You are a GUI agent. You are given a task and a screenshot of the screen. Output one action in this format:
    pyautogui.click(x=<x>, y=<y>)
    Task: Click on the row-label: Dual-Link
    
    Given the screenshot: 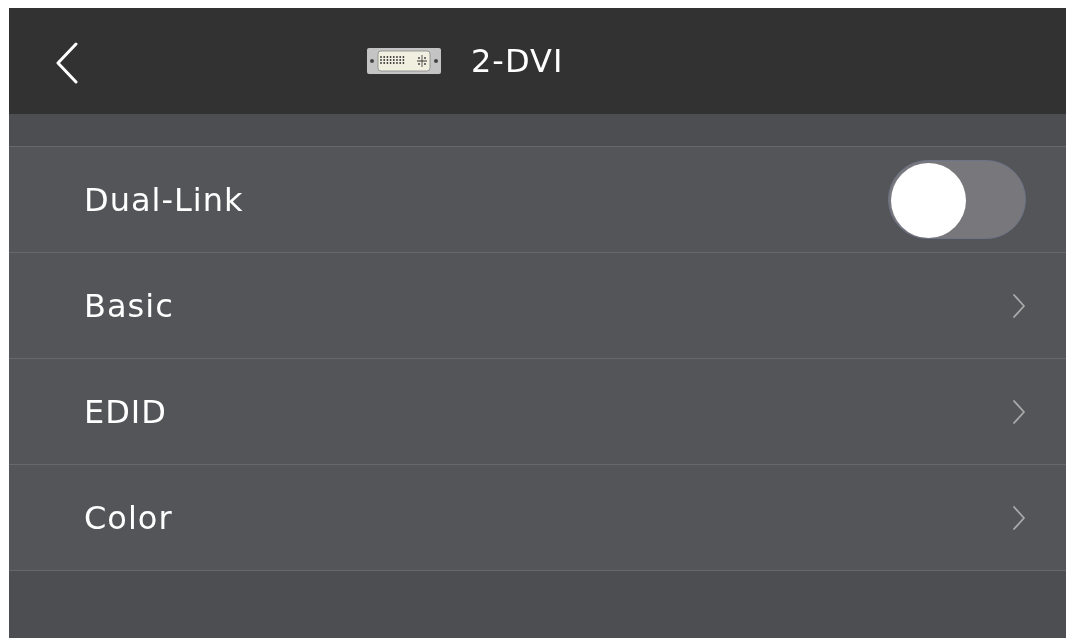 What is the action you would take?
    pyautogui.click(x=164, y=199)
    